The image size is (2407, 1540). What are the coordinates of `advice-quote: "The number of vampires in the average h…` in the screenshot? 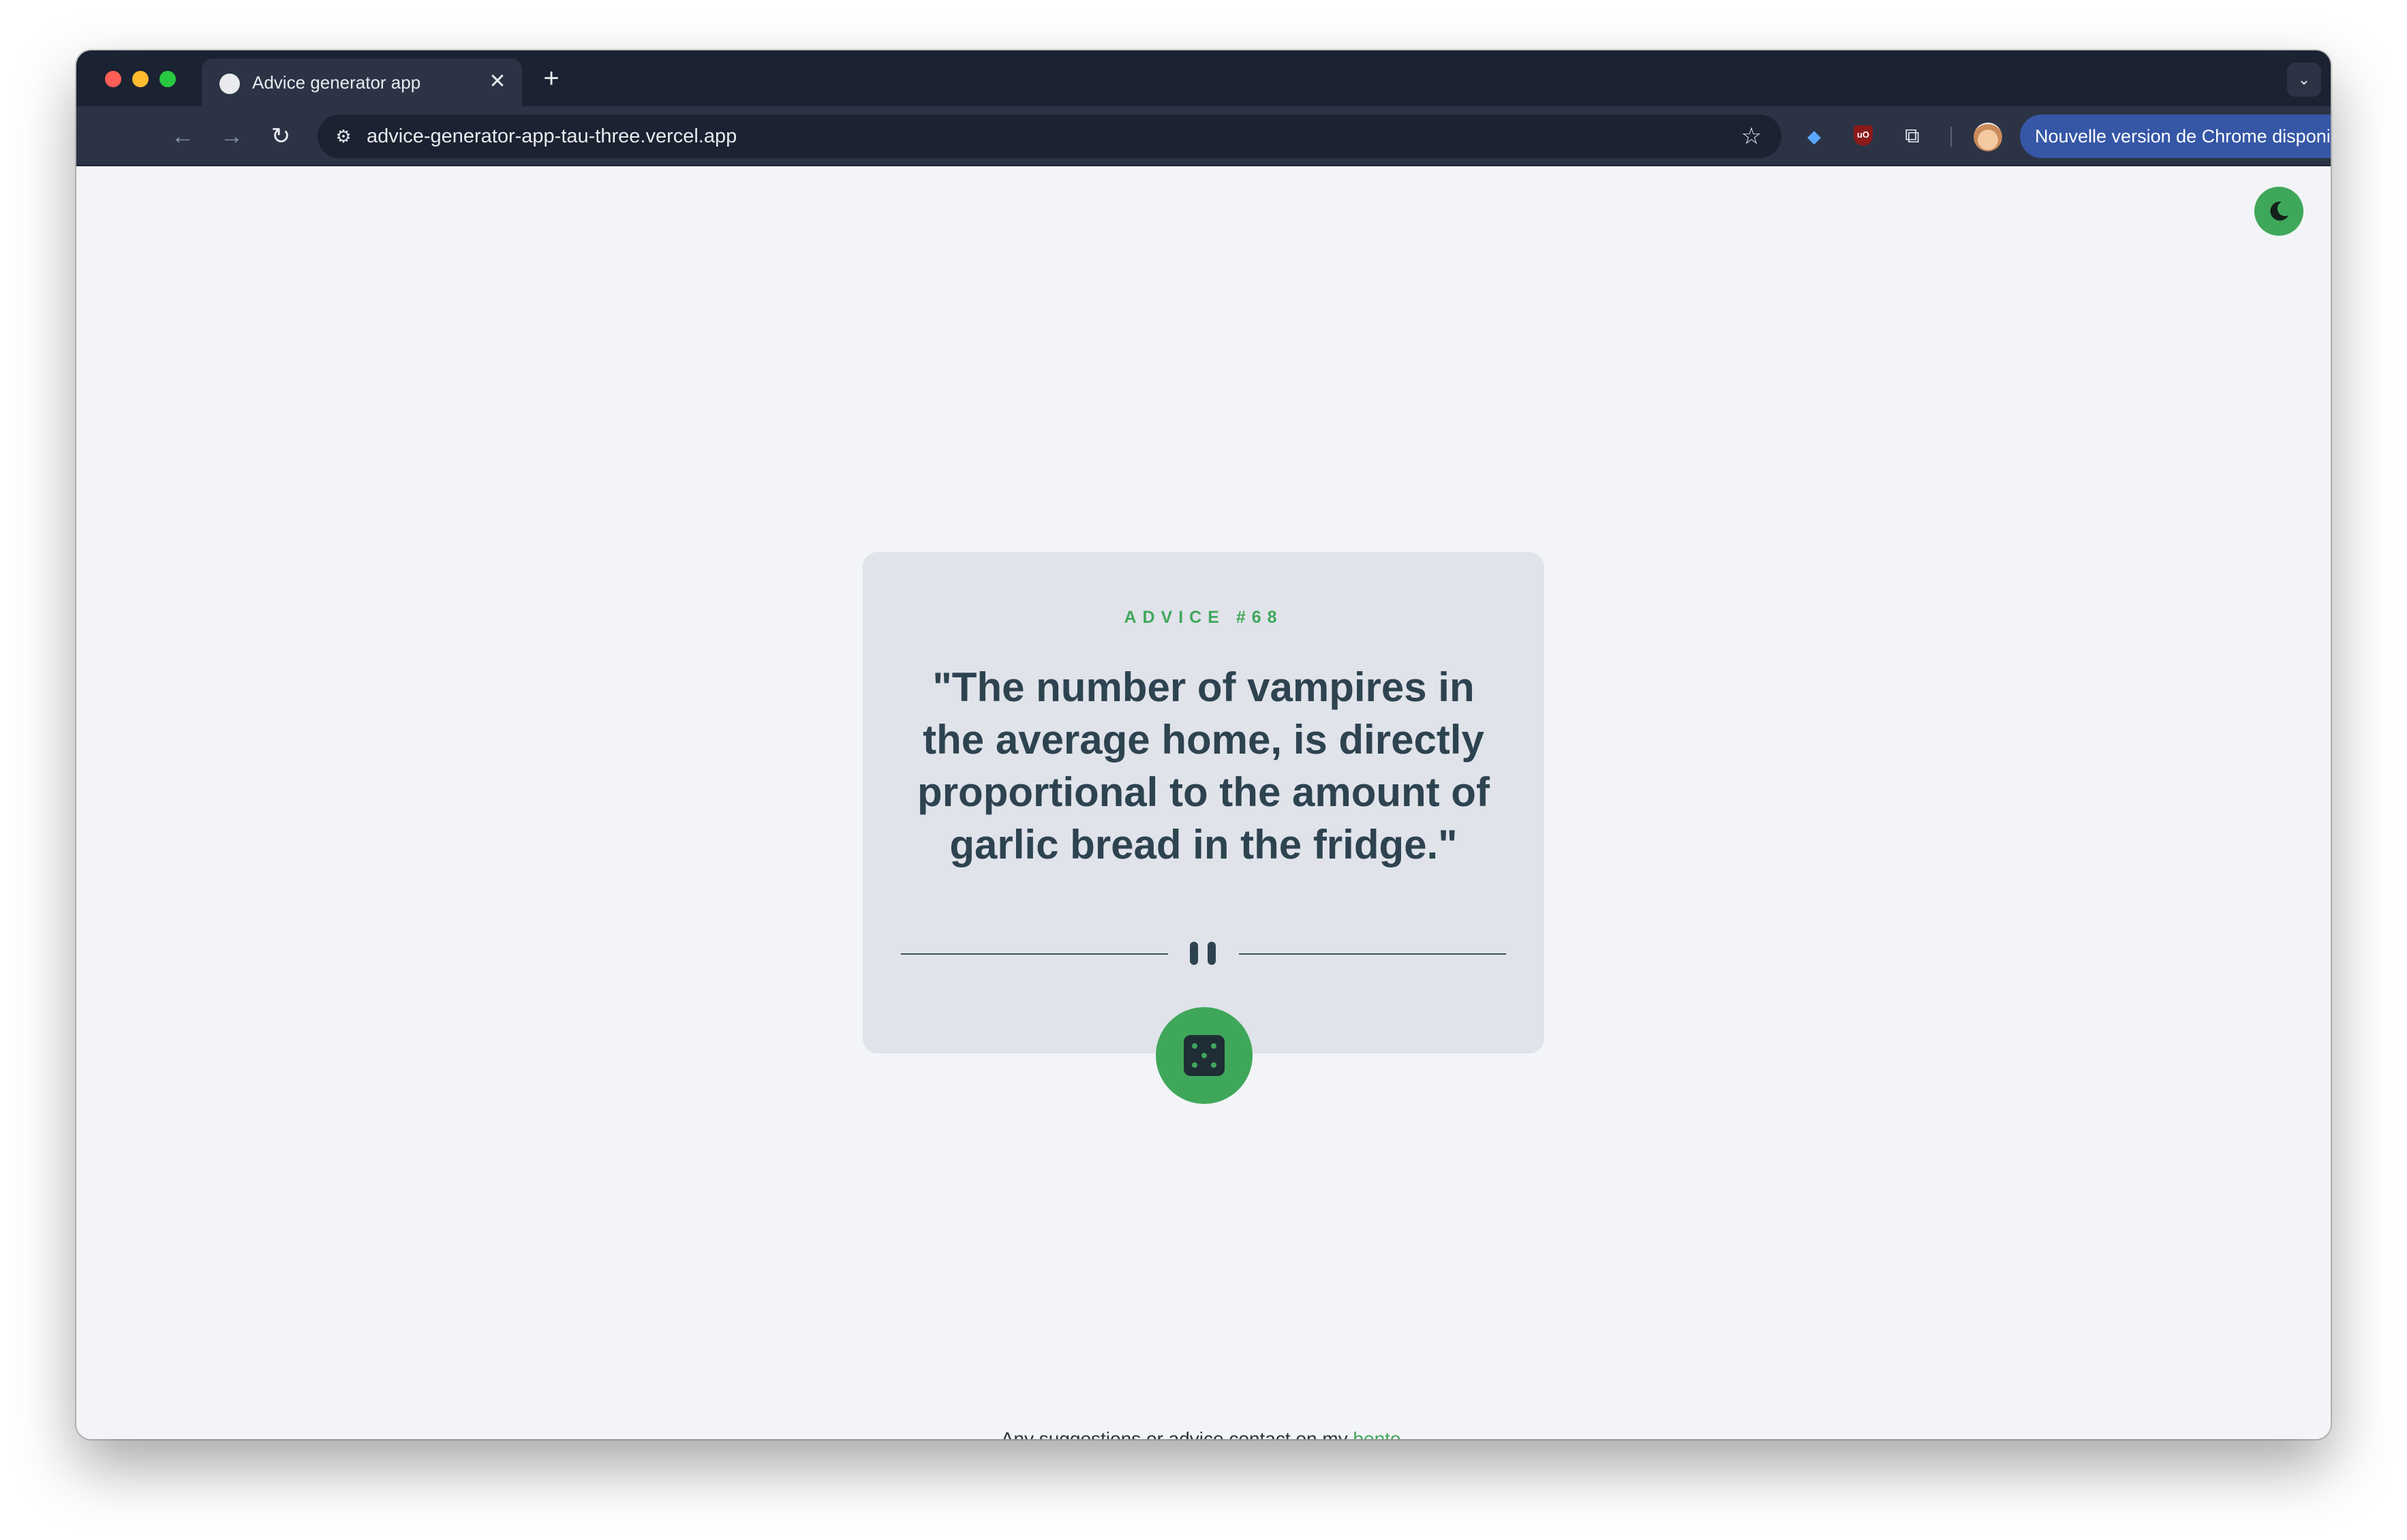 It's located at (1203, 765).